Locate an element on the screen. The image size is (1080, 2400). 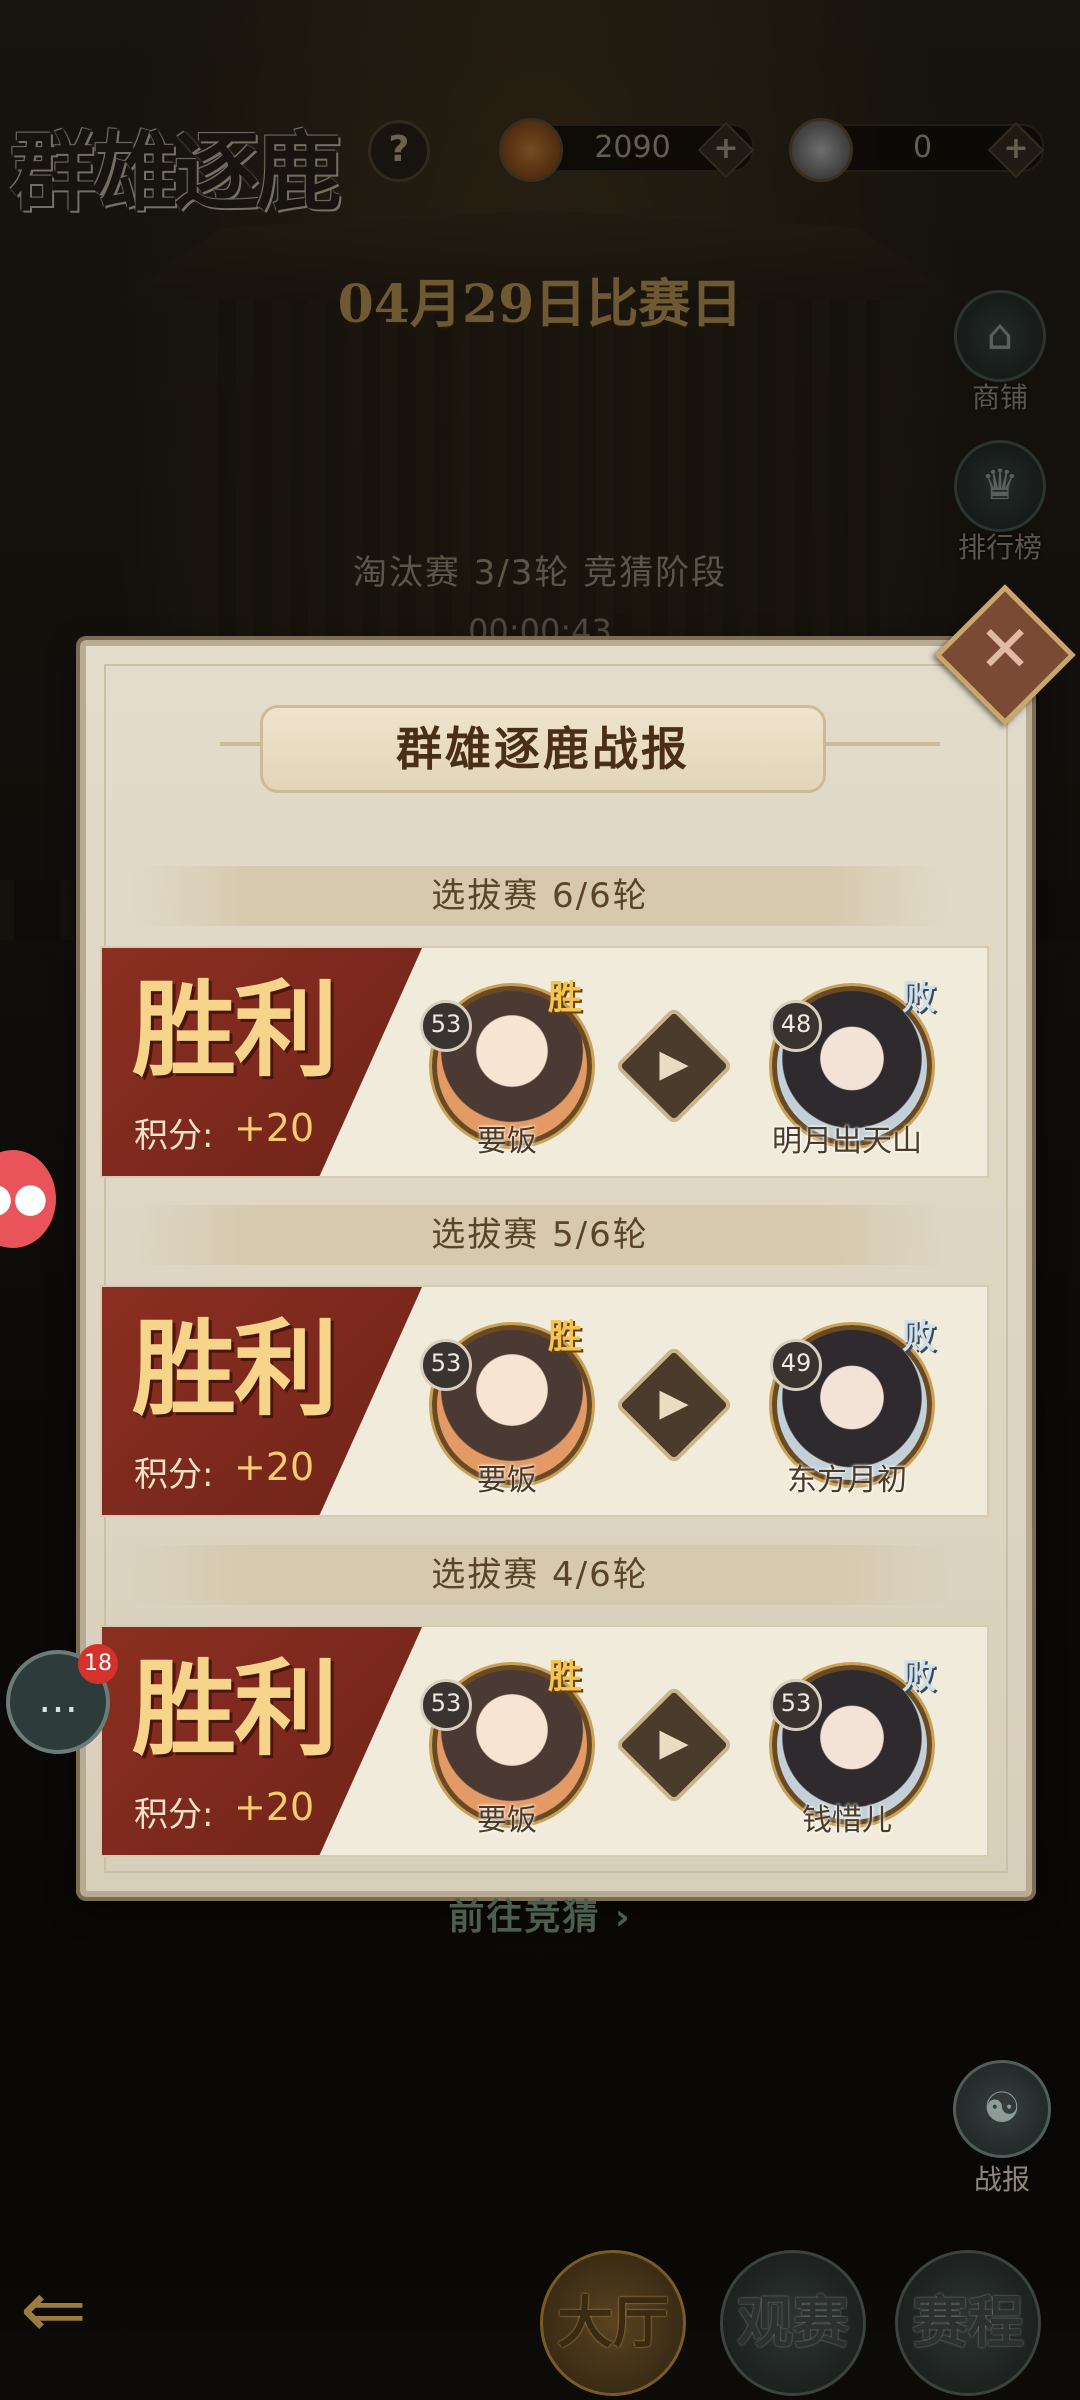
dialog-title-plate: 群雄逐鹿战报 is located at coordinates (543, 749).